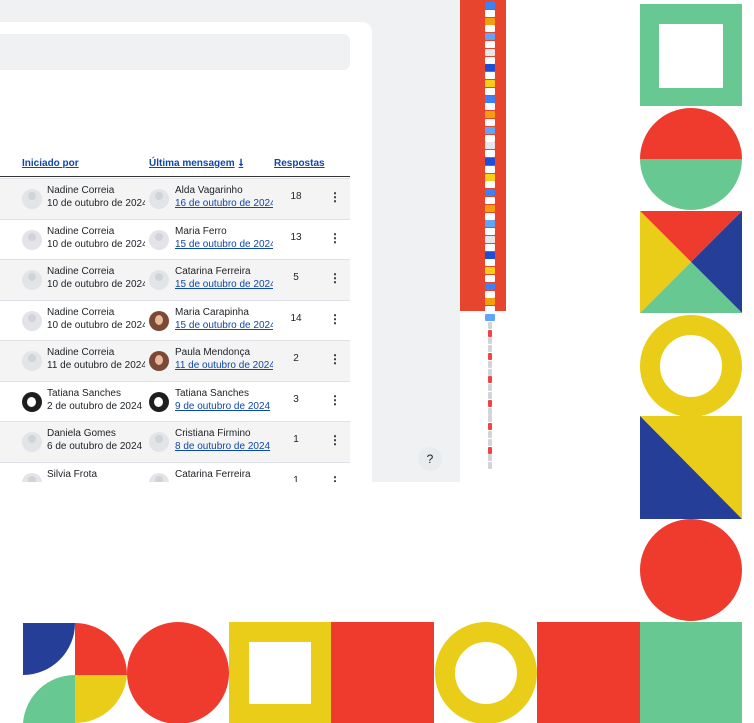 The width and height of the screenshot is (754, 723). I want to click on green-square, so click(691, 672).